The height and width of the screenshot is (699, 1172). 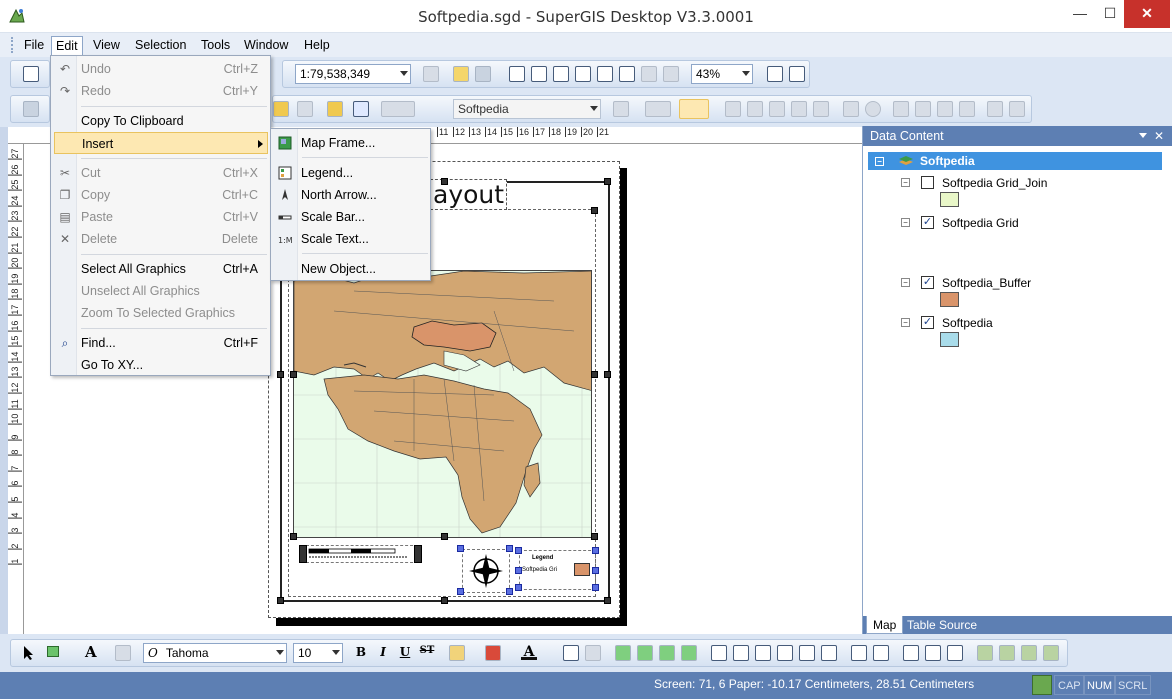 What do you see at coordinates (305, 109) in the screenshot?
I see `measure-icon` at bounding box center [305, 109].